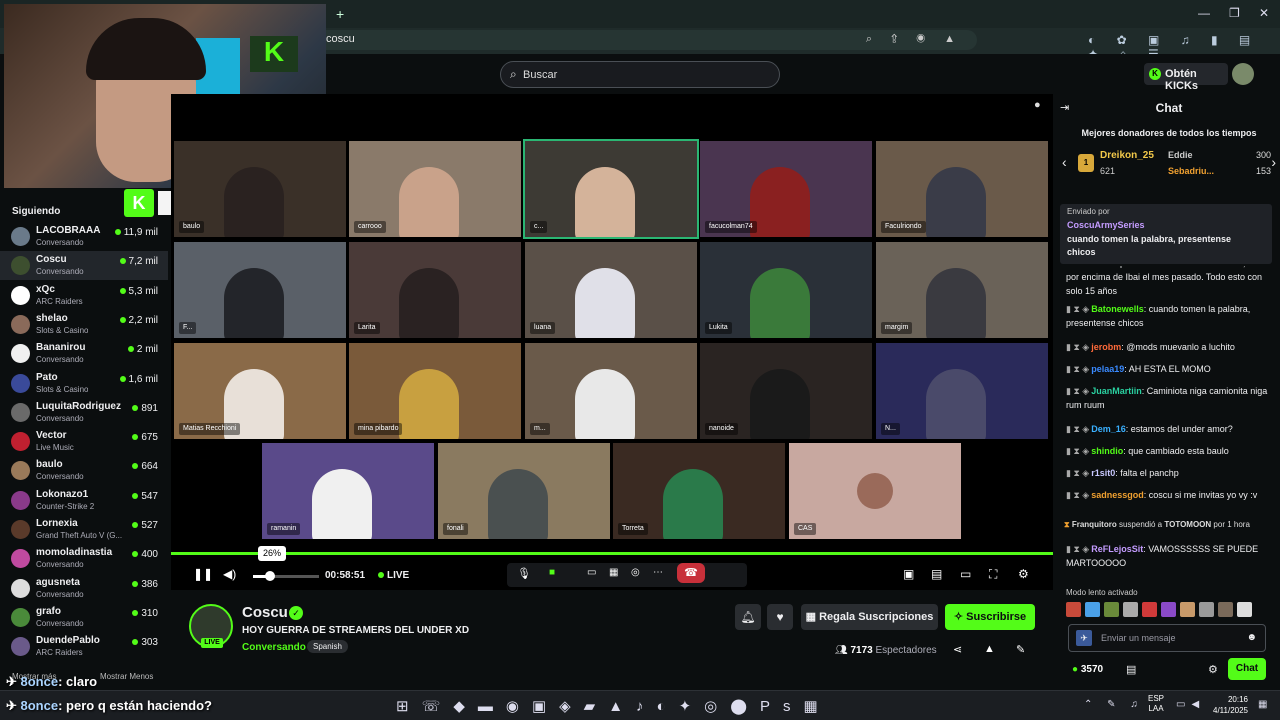 This screenshot has height=720, width=1280. I want to click on chat-username: r1sit0, so click(1103, 473).